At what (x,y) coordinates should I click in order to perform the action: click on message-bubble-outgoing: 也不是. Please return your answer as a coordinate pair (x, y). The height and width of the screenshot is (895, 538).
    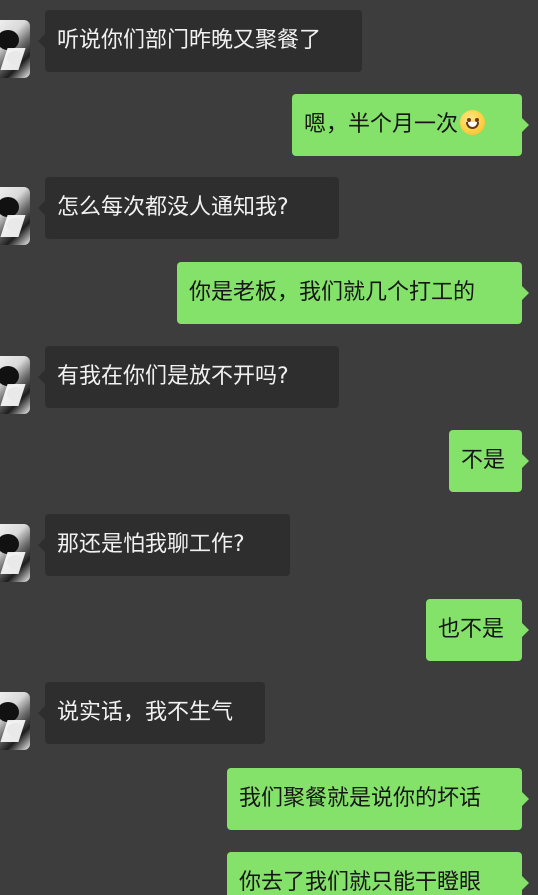
    Looking at the image, I should click on (477, 630).